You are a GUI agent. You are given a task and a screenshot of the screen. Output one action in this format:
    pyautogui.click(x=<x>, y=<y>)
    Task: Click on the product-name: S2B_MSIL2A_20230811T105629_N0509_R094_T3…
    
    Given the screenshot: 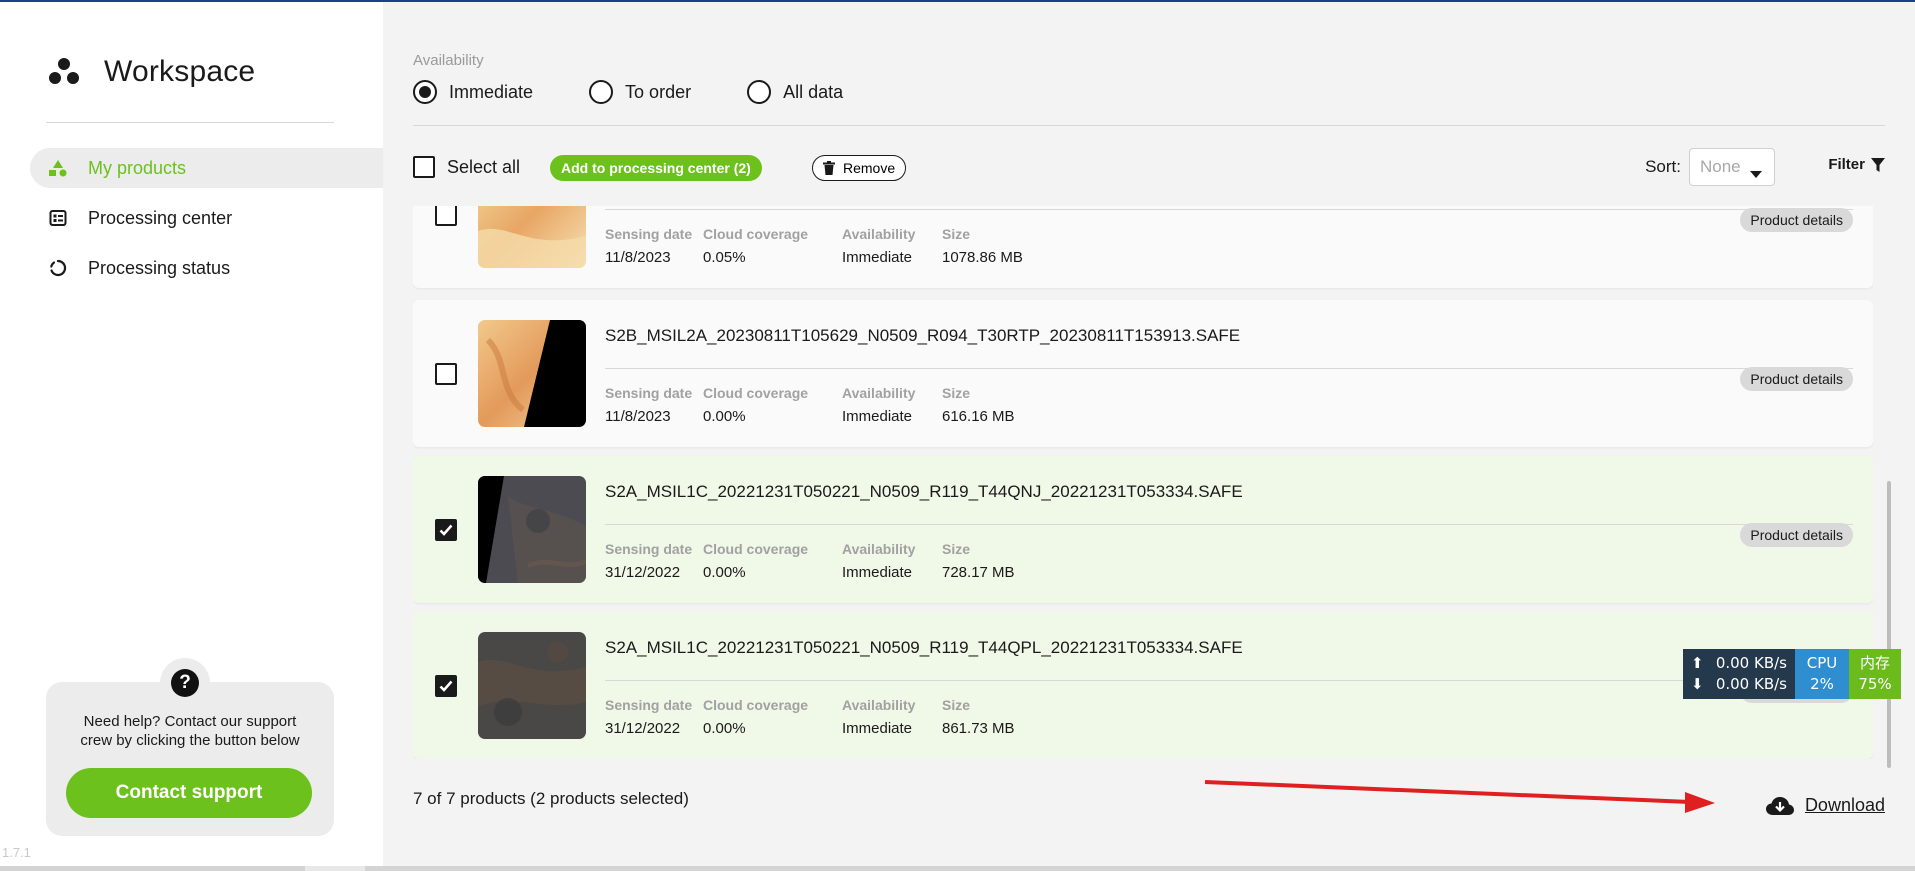 What is the action you would take?
    pyautogui.click(x=923, y=335)
    